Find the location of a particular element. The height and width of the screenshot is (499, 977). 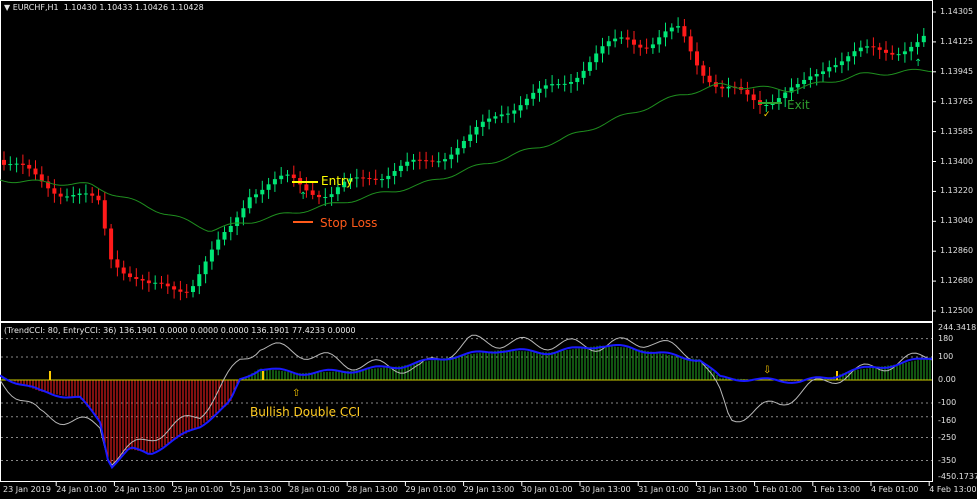

up-arrow-icon: ⇧ is located at coordinates (296, 393).